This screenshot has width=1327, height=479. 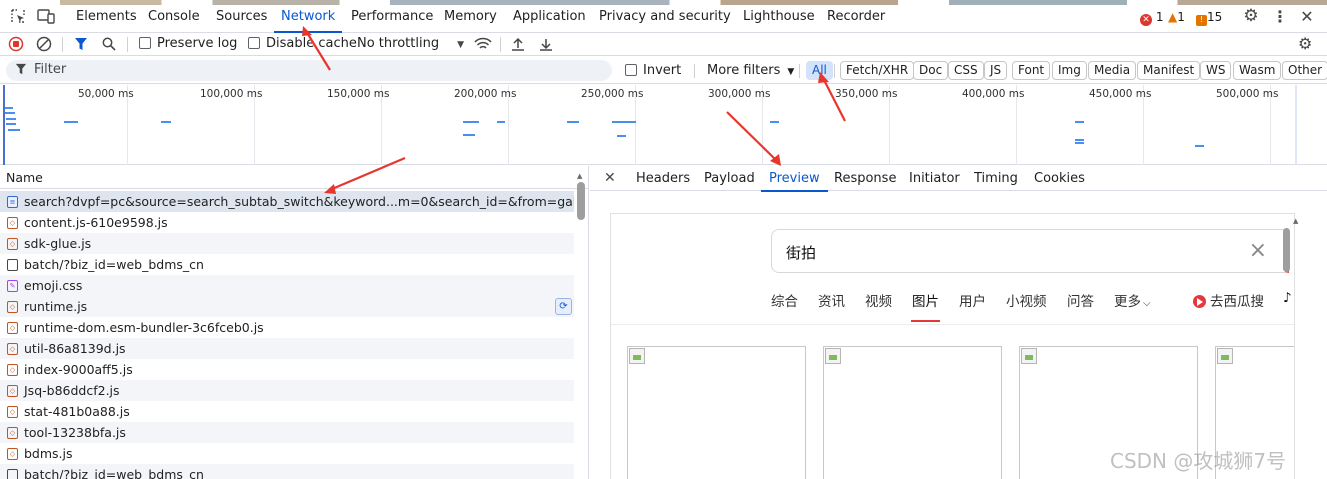 What do you see at coordinates (365, 175) in the screenshot?
I see `arrow-to-search-request` at bounding box center [365, 175].